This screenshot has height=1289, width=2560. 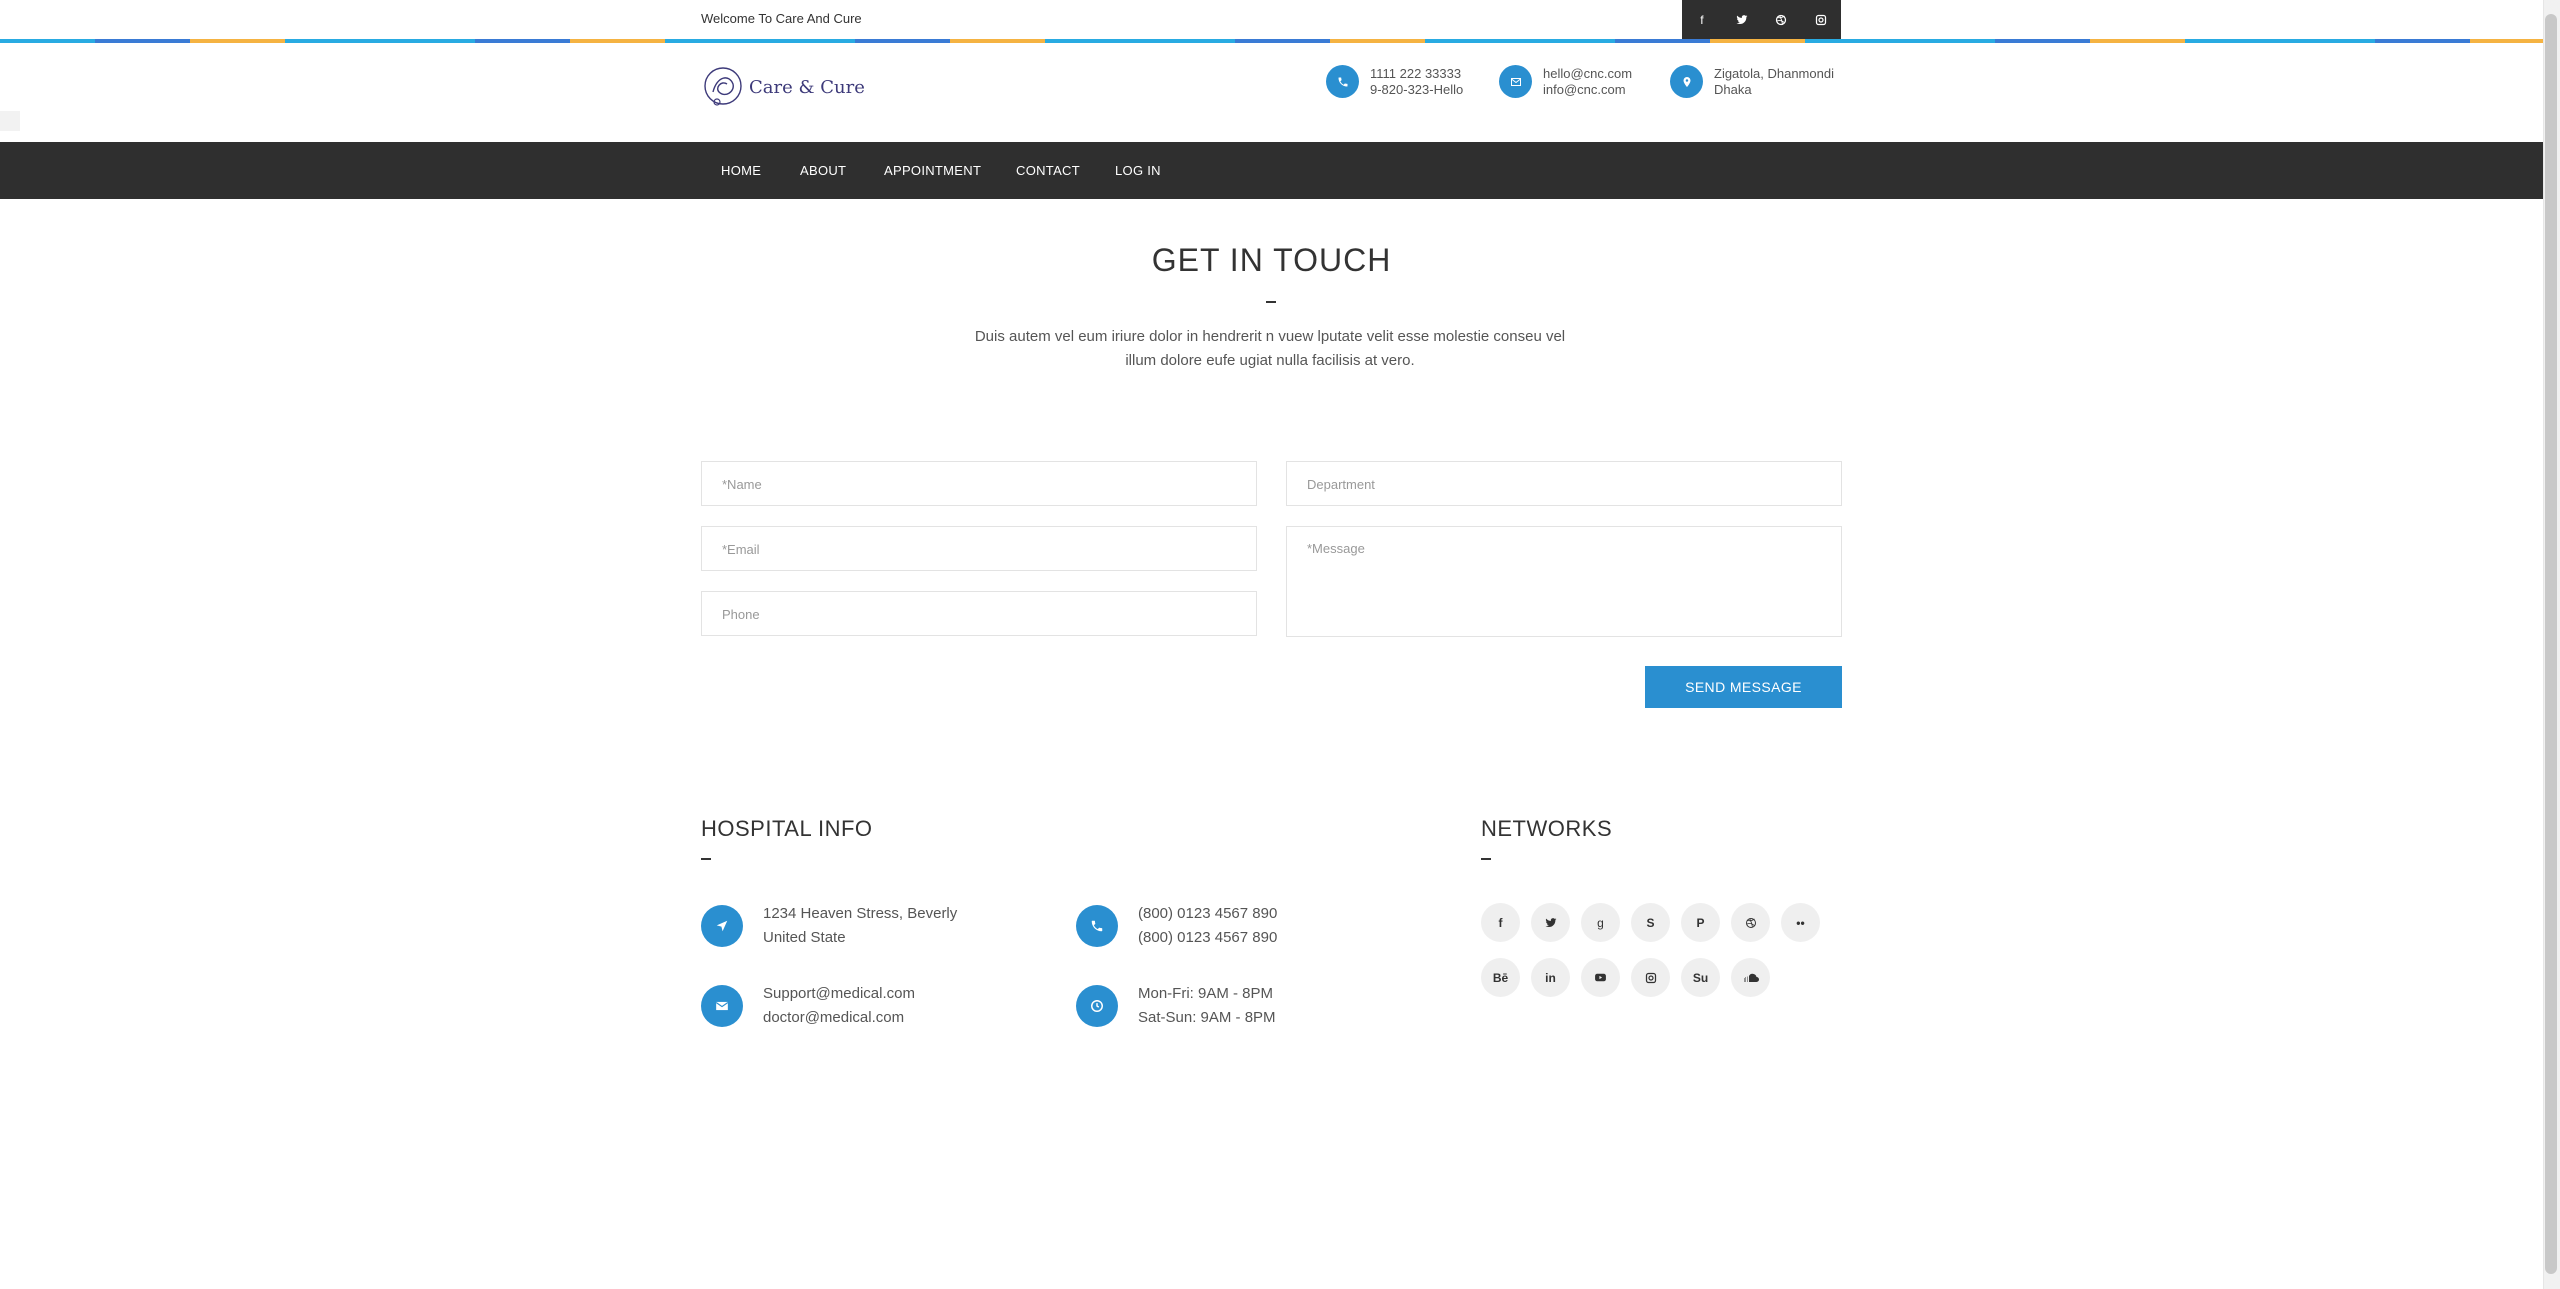 I want to click on header-address-line2: Dhaka, so click(x=1733, y=89).